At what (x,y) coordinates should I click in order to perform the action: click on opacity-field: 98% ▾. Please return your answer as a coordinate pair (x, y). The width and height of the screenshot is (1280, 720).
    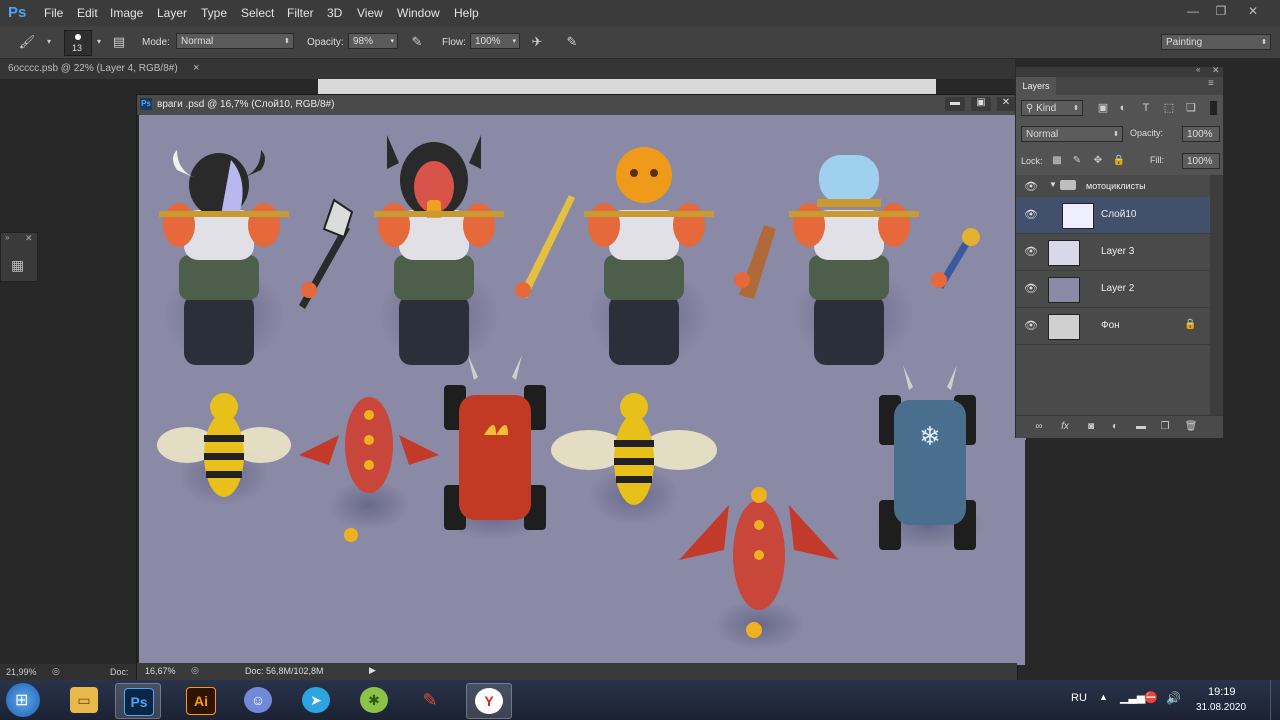
    Looking at the image, I should click on (373, 41).